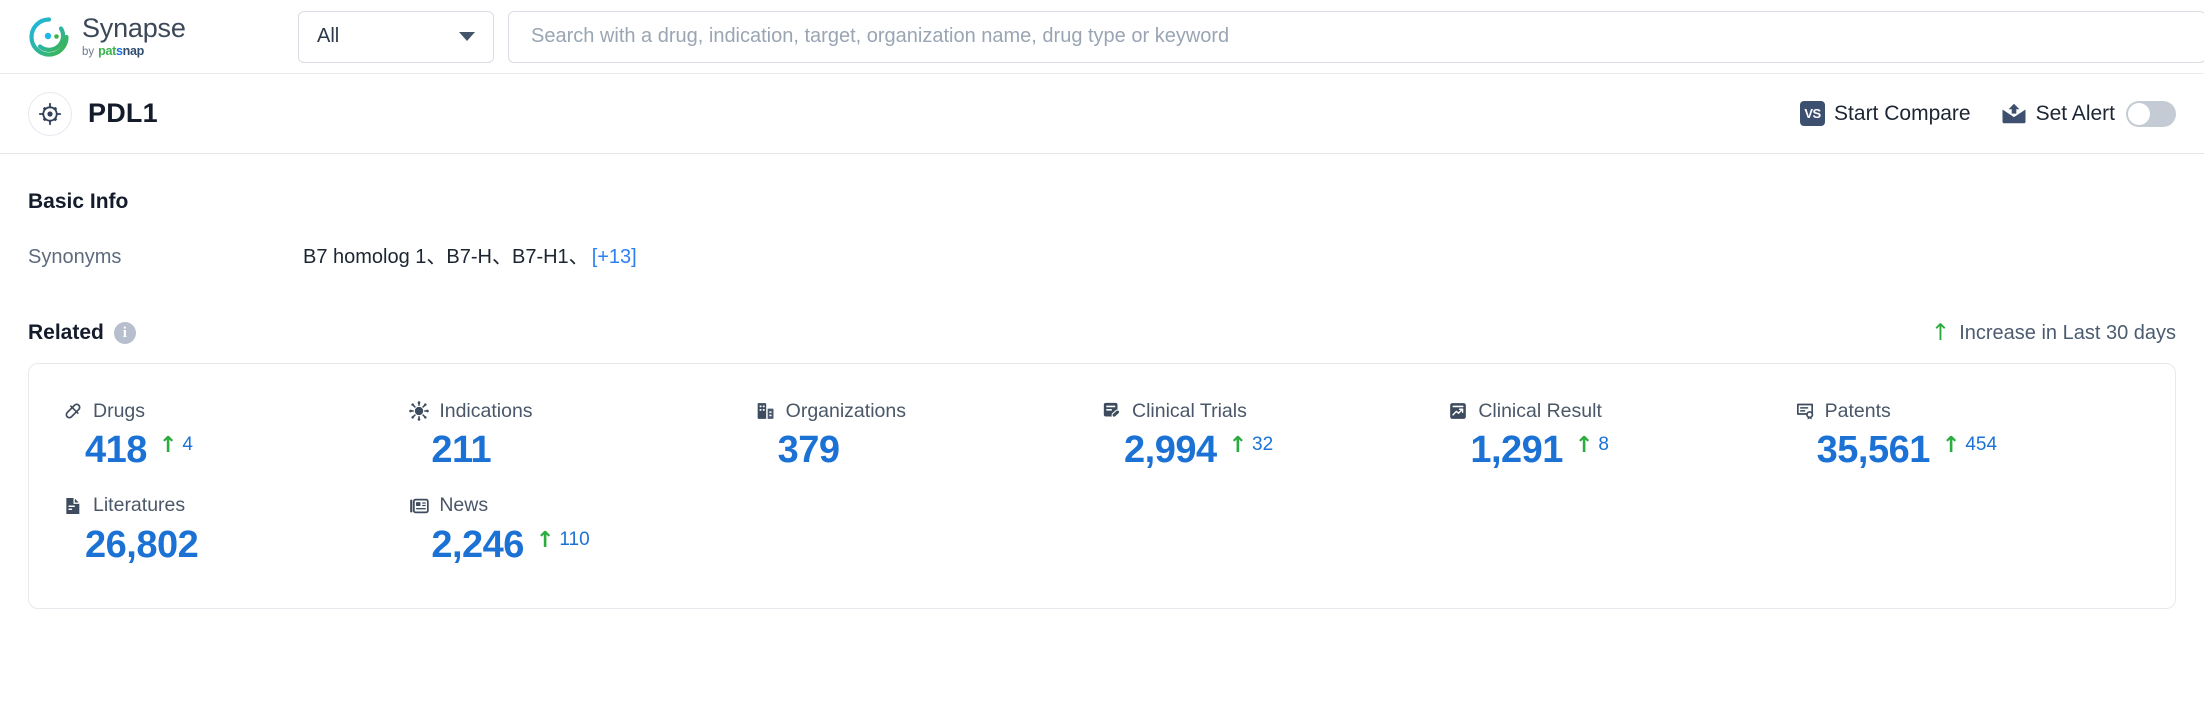 The width and height of the screenshot is (2204, 716). What do you see at coordinates (1621, 435) in the screenshot?
I see `stat-clinical-result: Clinical Result 1,291 ↑ 8` at bounding box center [1621, 435].